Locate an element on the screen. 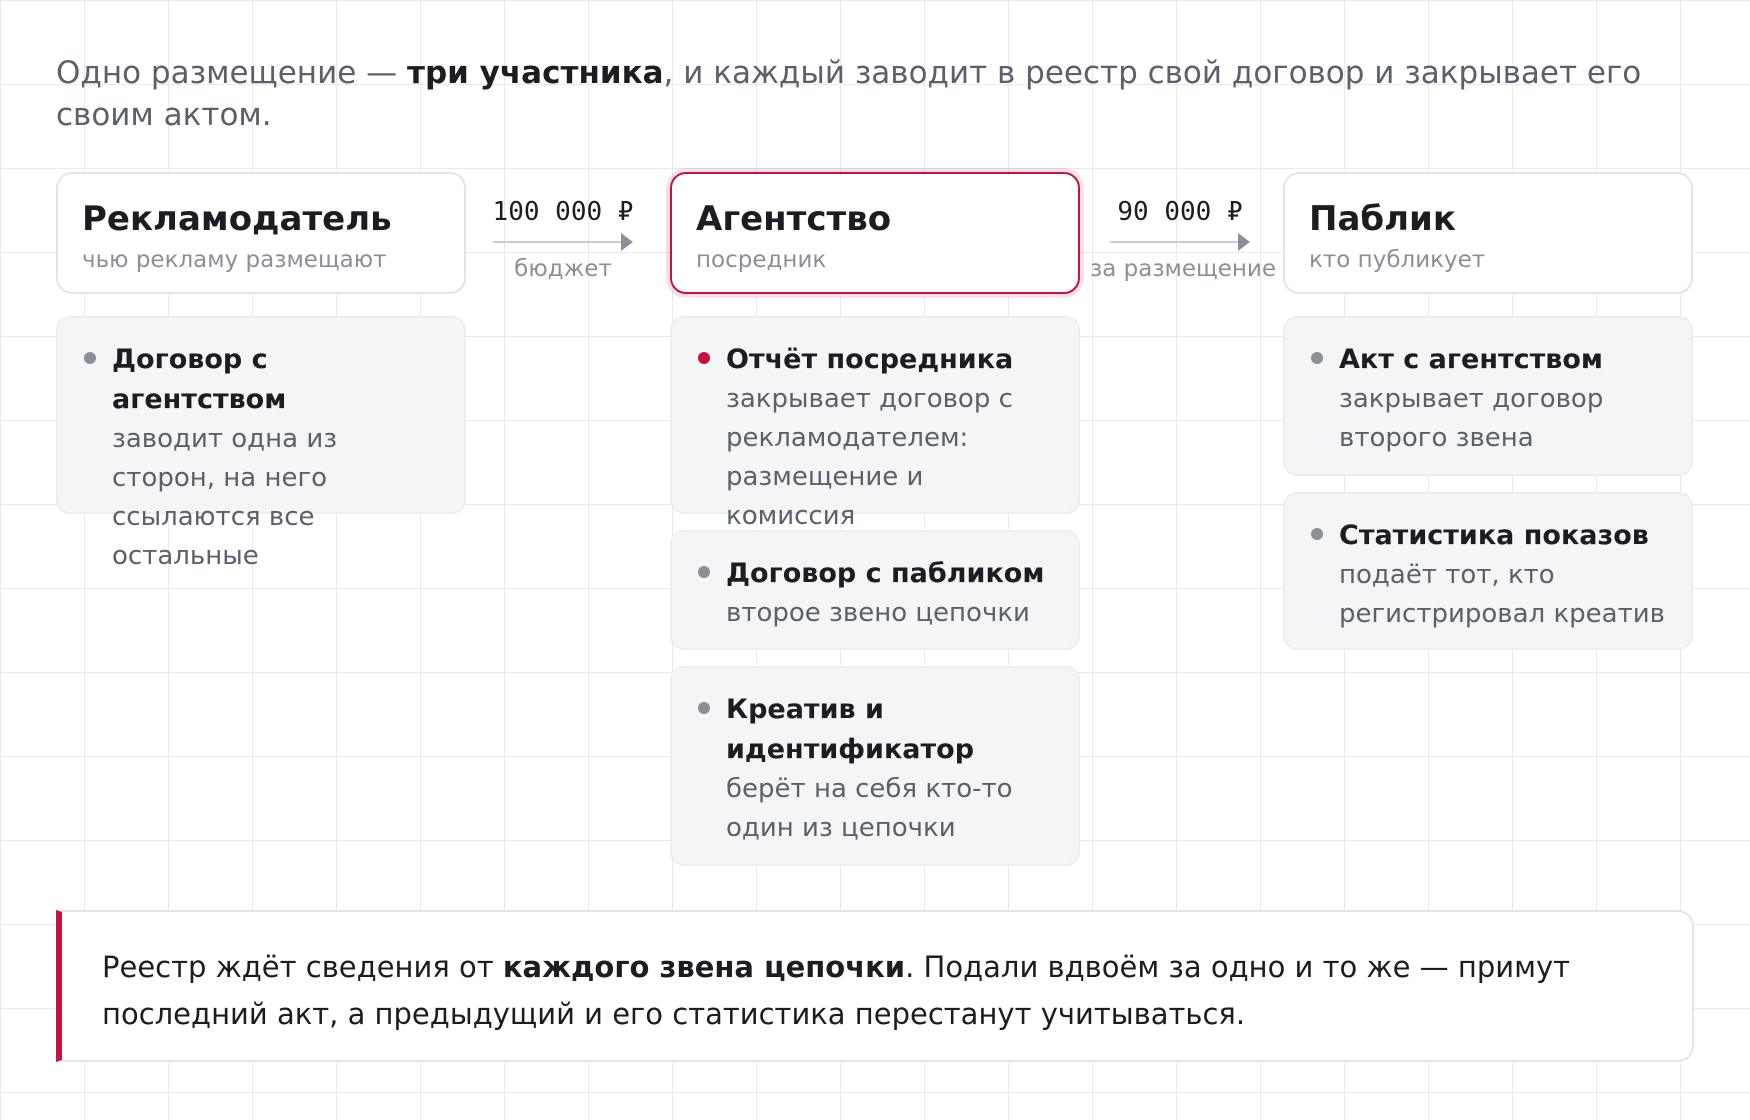 This screenshot has height=1120, width=1750. participant-card-public: Паблик кто публикует is located at coordinates (1488, 233).